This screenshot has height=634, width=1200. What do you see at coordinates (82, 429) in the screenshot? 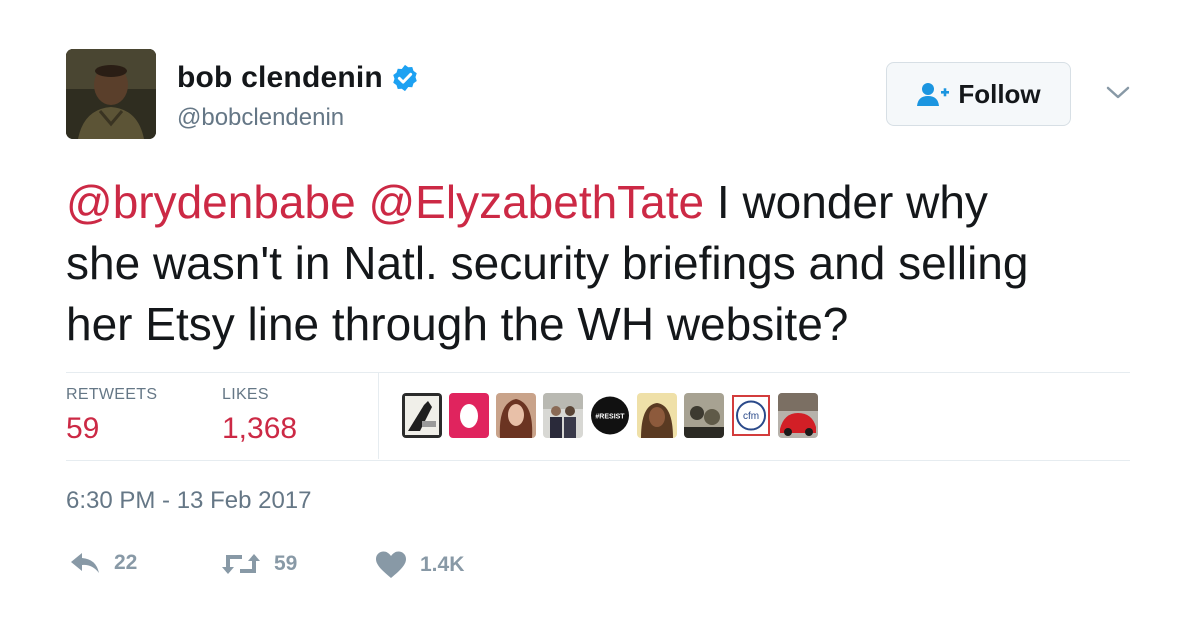
I see `retweets-count: 59` at bounding box center [82, 429].